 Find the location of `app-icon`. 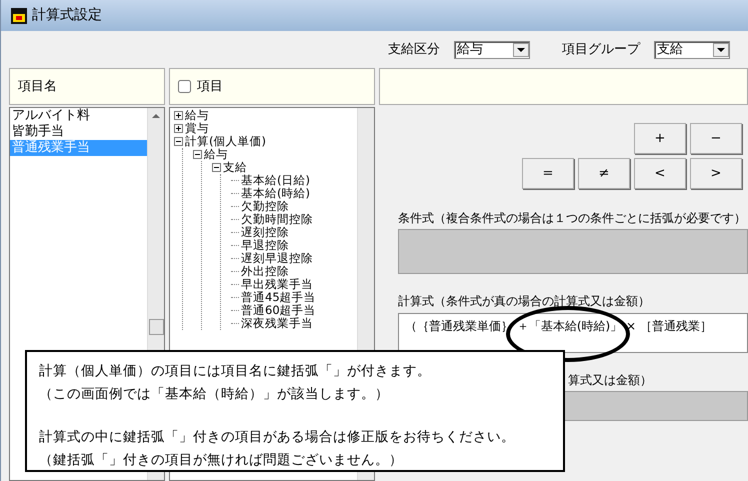

app-icon is located at coordinates (19, 16).